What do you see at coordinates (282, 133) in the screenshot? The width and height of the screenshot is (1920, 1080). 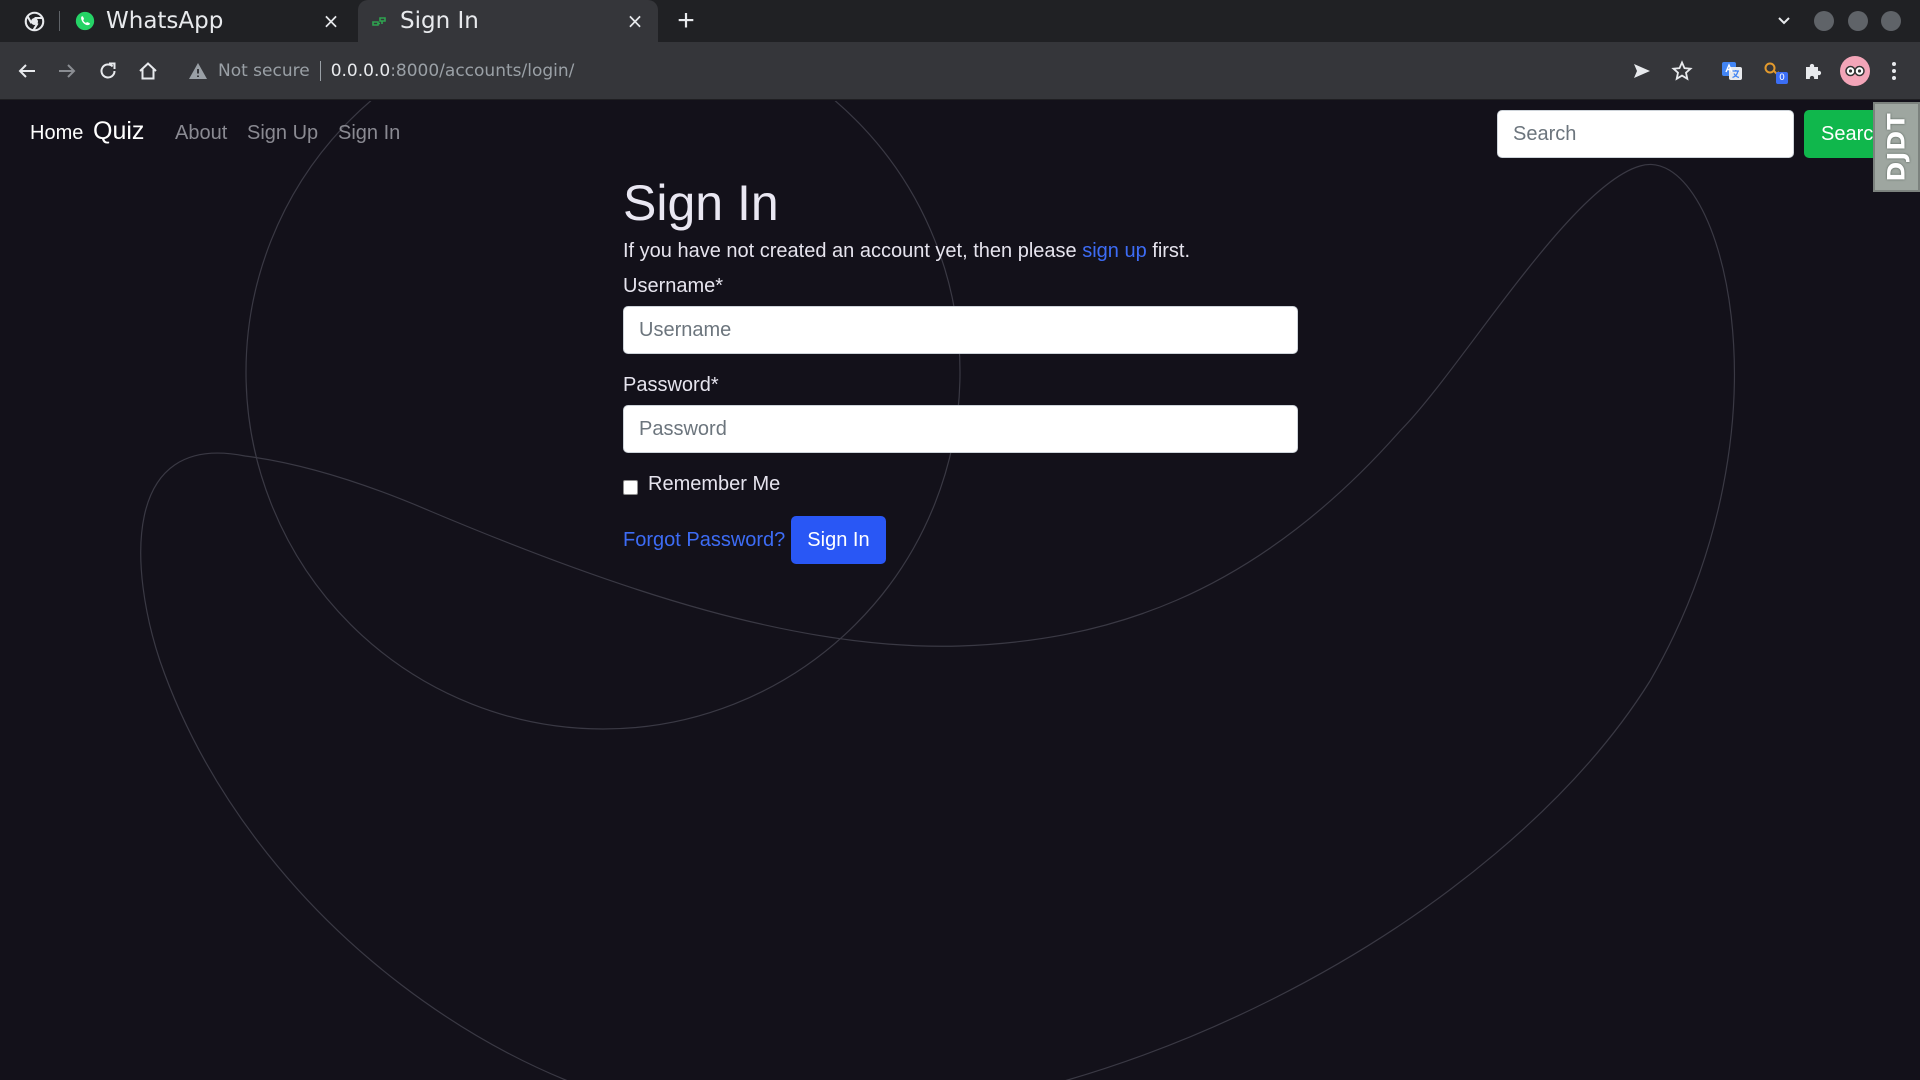 I see `nav-sign-up-link: Sign Up` at bounding box center [282, 133].